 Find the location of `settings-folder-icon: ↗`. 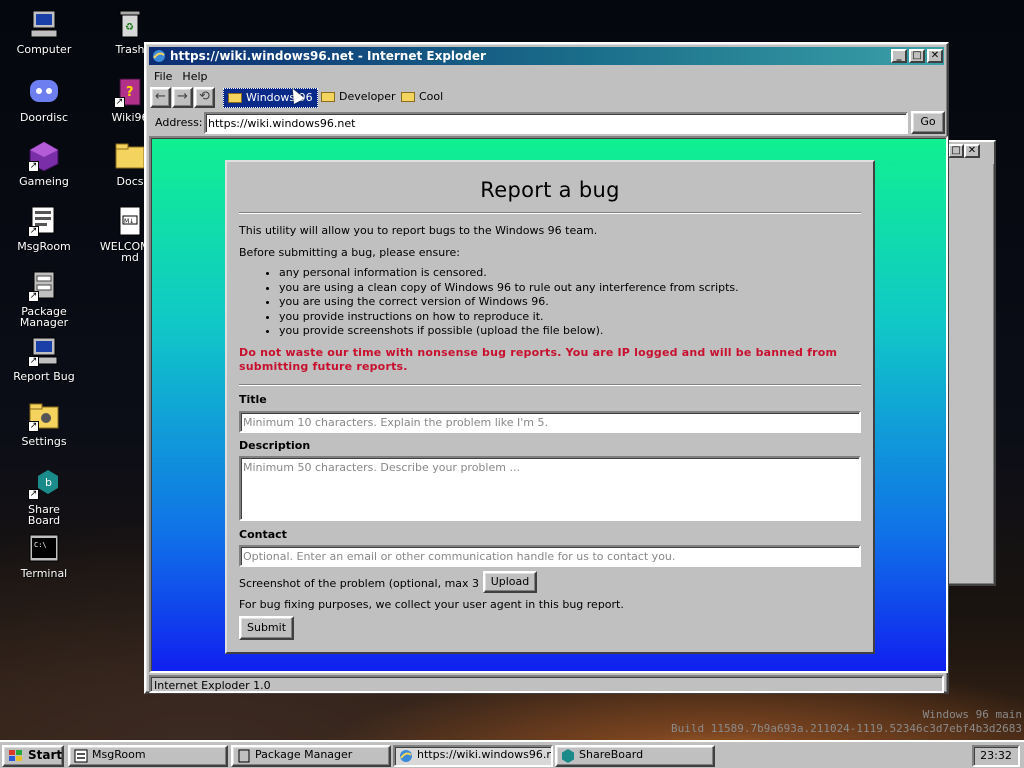

settings-folder-icon: ↗ is located at coordinates (44, 416).